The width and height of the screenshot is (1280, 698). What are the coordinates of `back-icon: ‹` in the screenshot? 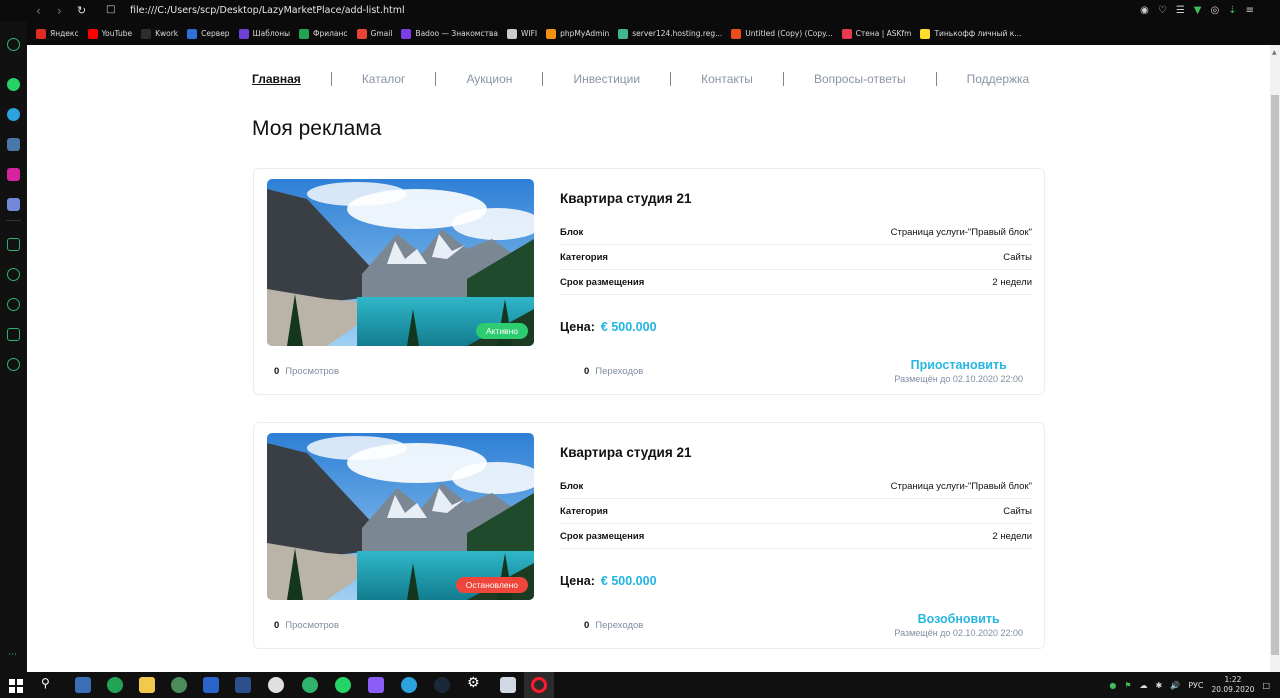 It's located at (38, 11).